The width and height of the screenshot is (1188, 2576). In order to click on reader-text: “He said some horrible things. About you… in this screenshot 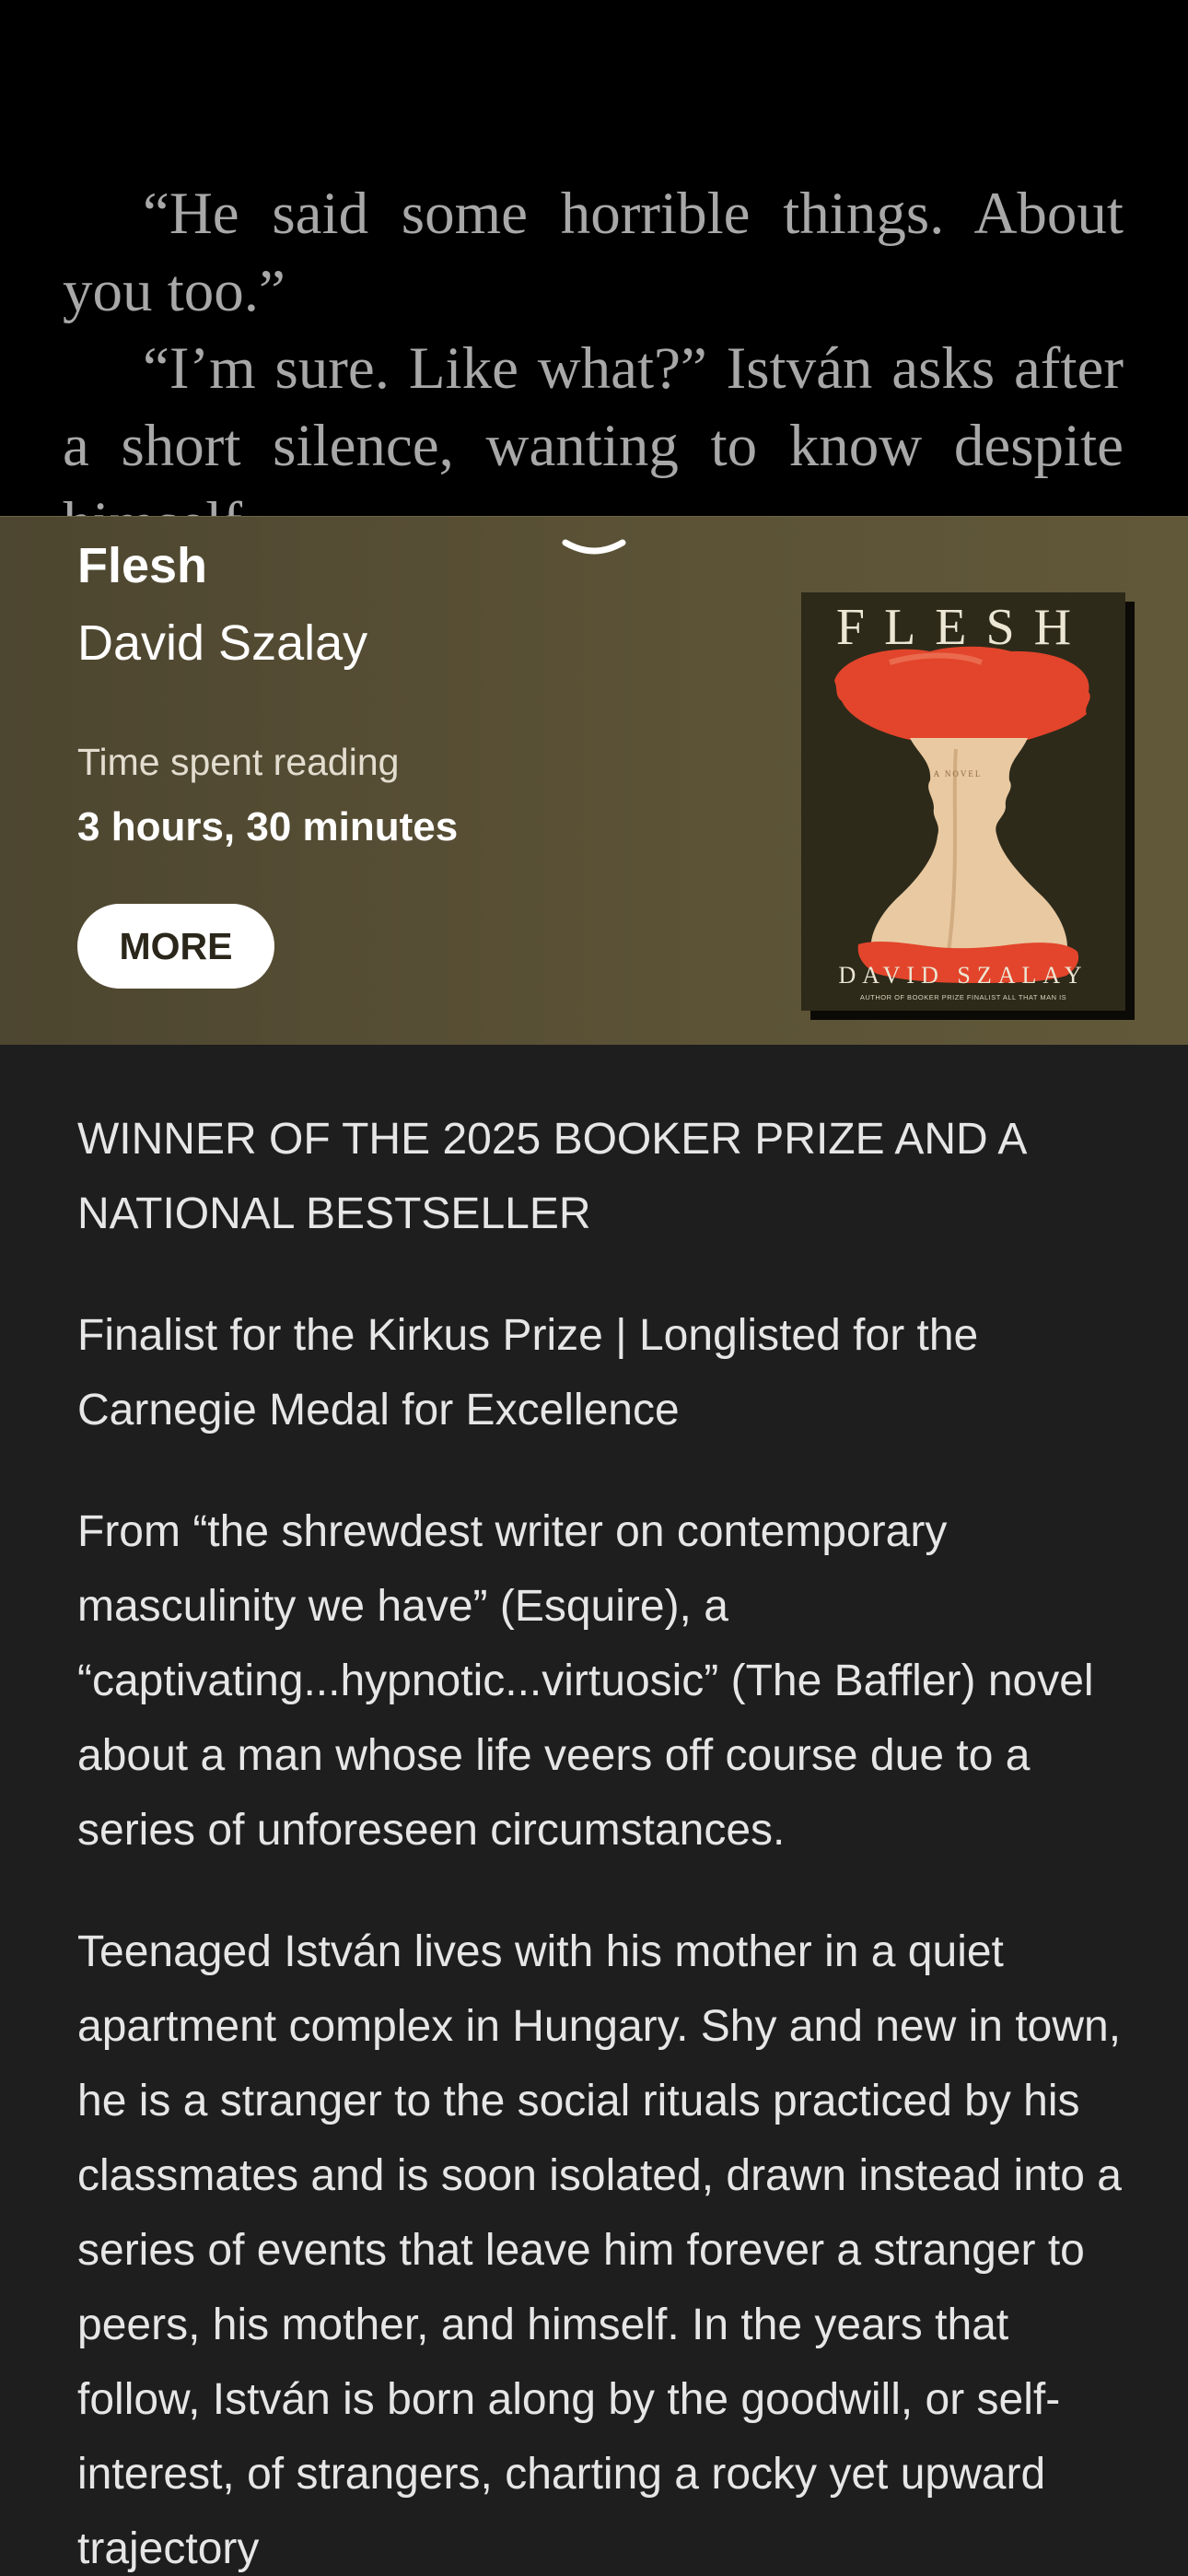, I will do `click(593, 345)`.